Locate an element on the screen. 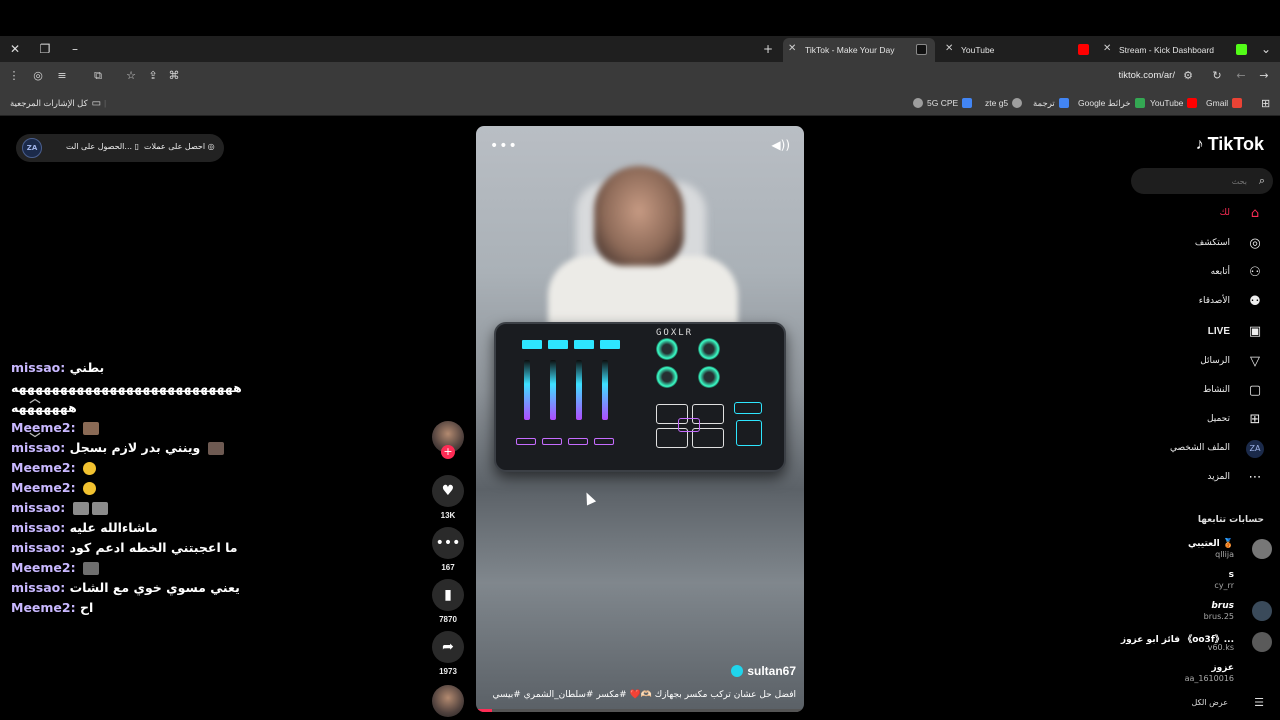 This screenshot has height=720, width=1280. translate-icon: ⌘ is located at coordinates (174, 76).